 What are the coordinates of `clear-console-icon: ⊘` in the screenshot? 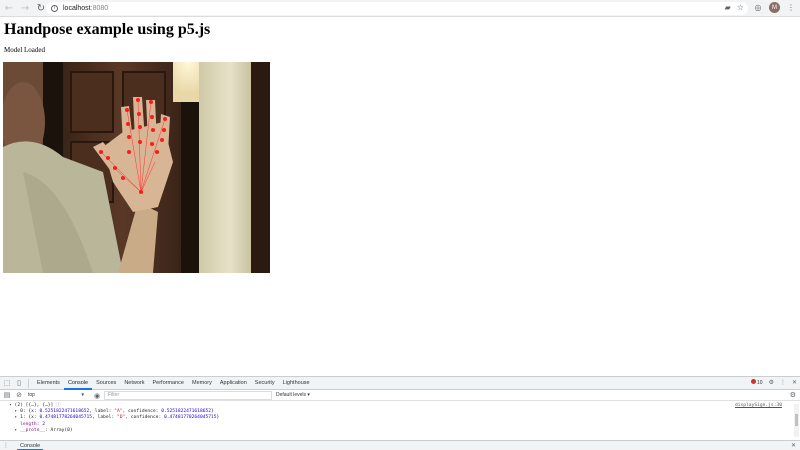 It's located at (19, 395).